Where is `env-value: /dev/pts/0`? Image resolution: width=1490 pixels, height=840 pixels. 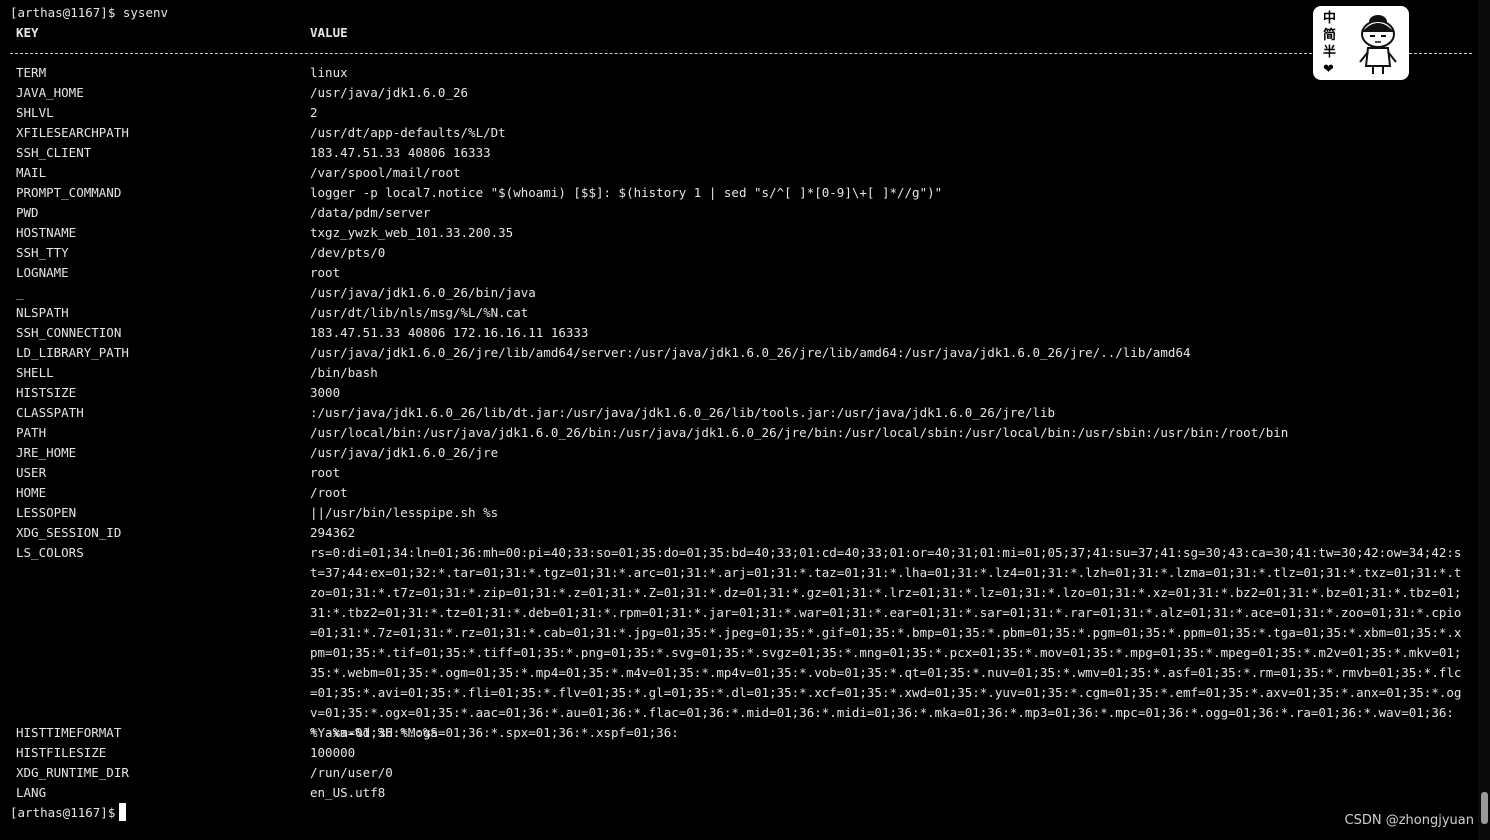
env-value: /dev/pts/0 is located at coordinates (348, 252).